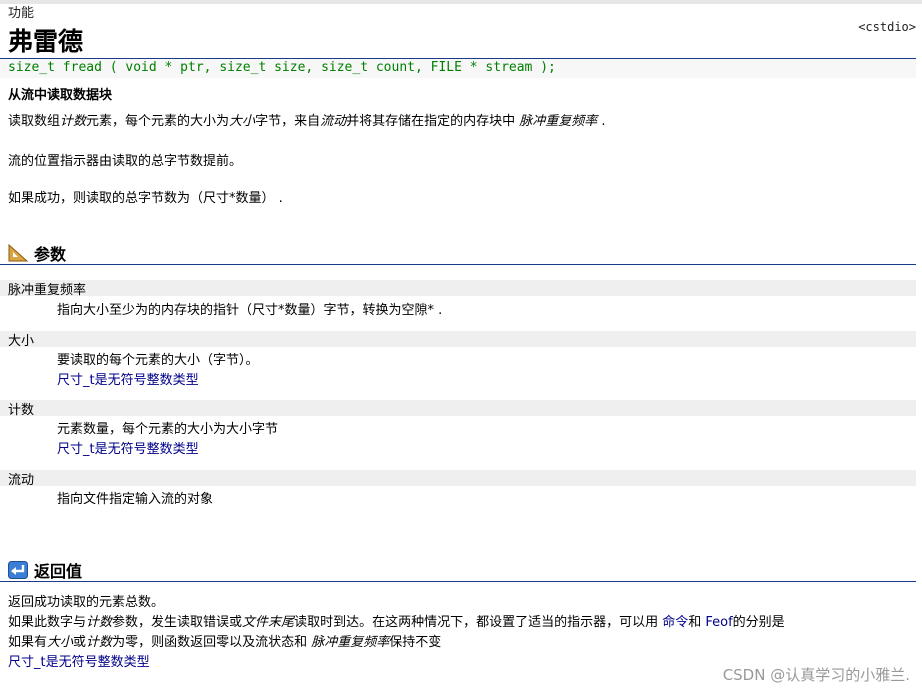 Image resolution: width=922 pixels, height=693 pixels. I want to click on return-value-heading: 返回值, so click(45, 570).